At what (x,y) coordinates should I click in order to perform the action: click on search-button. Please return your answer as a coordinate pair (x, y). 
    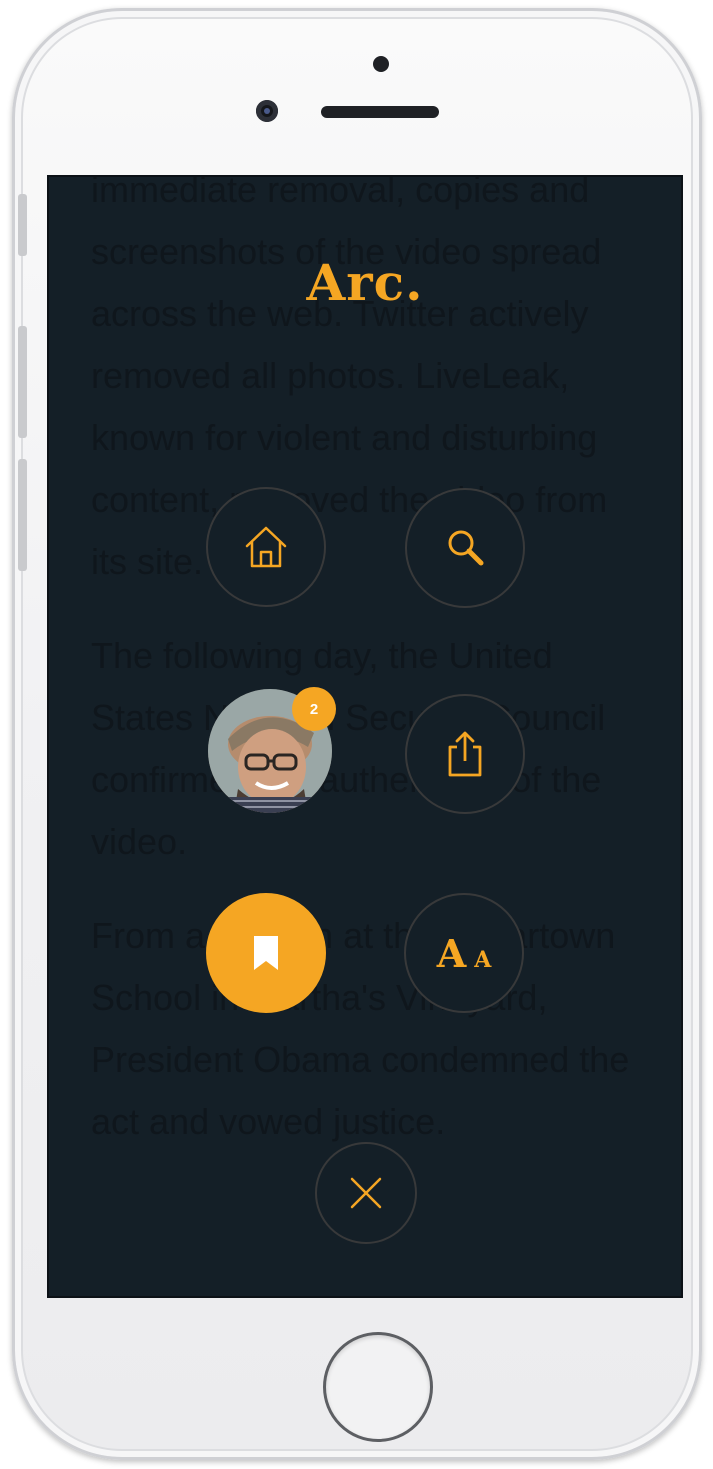
    Looking at the image, I should click on (465, 548).